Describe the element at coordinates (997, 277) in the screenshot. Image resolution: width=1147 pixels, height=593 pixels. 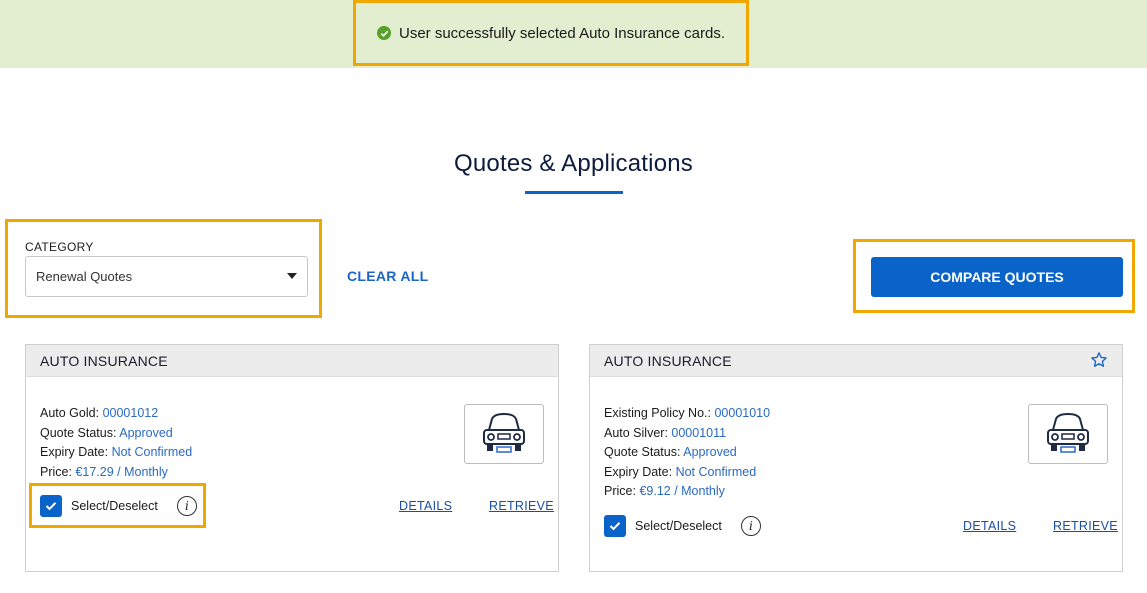
I see `compare-quotes-button: COMPARE QUOTES` at that location.